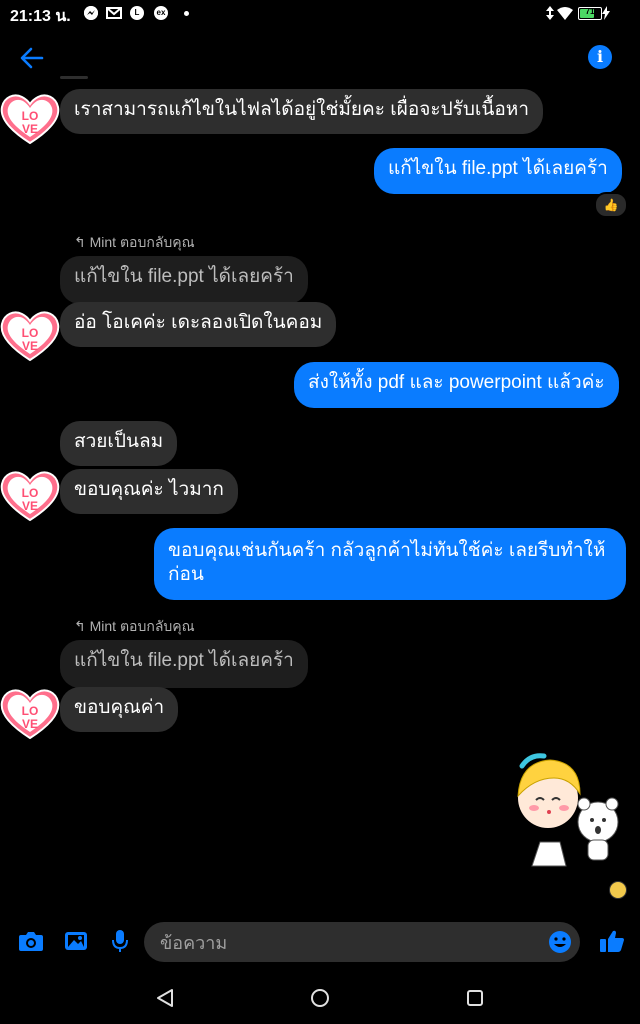  Describe the element at coordinates (32, 58) in the screenshot. I see `back-arrow-icon` at that location.